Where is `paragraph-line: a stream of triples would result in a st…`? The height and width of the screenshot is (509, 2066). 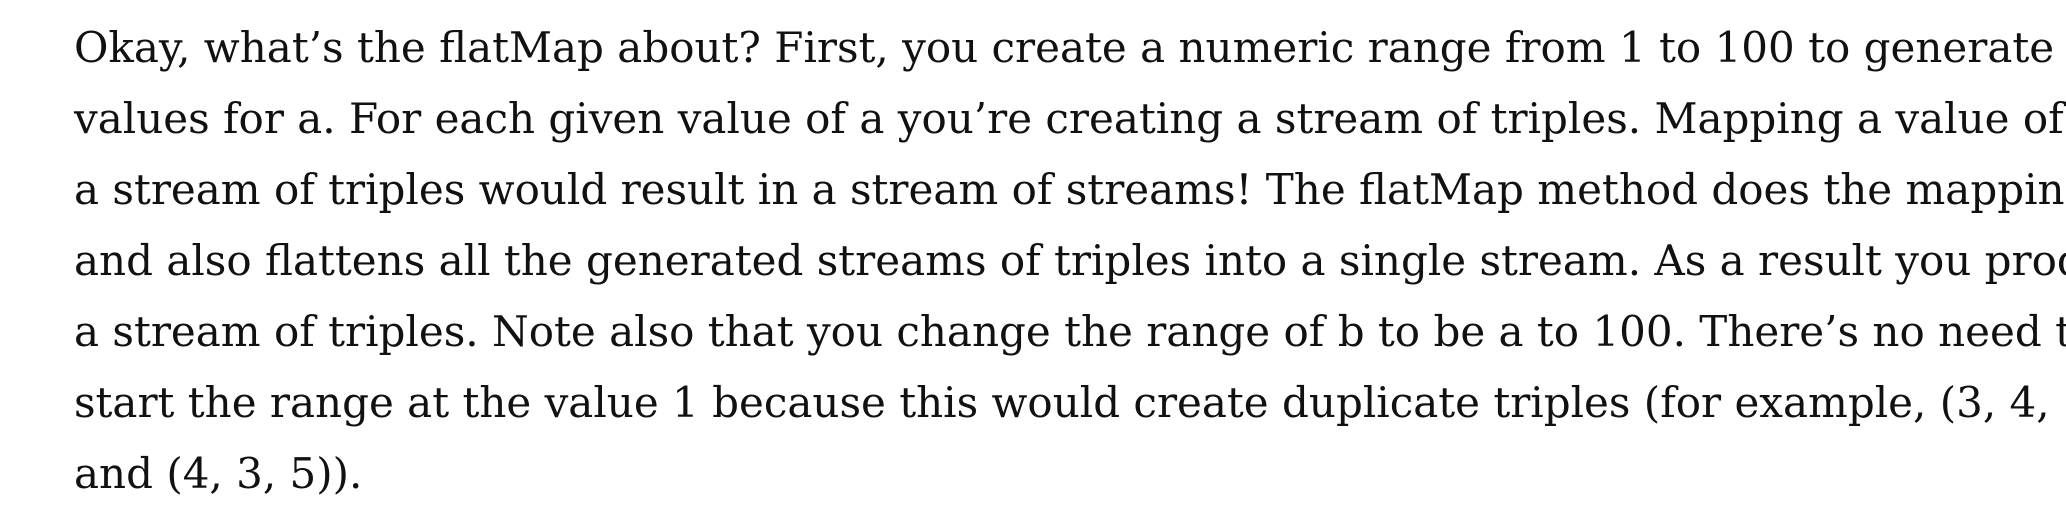 paragraph-line: a stream of triples would result in a st… is located at coordinates (1070, 189).